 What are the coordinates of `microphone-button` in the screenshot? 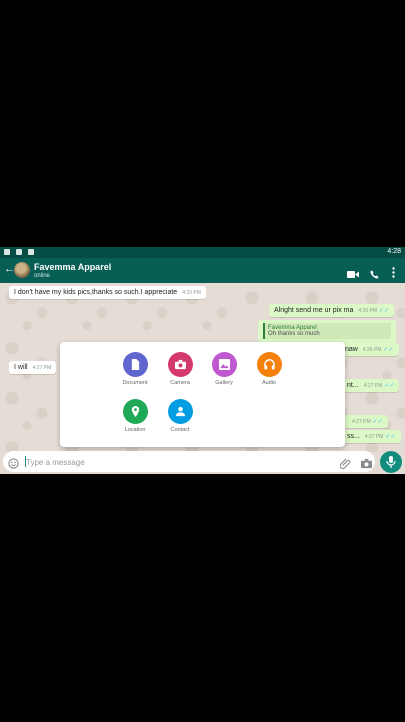 It's located at (391, 462).